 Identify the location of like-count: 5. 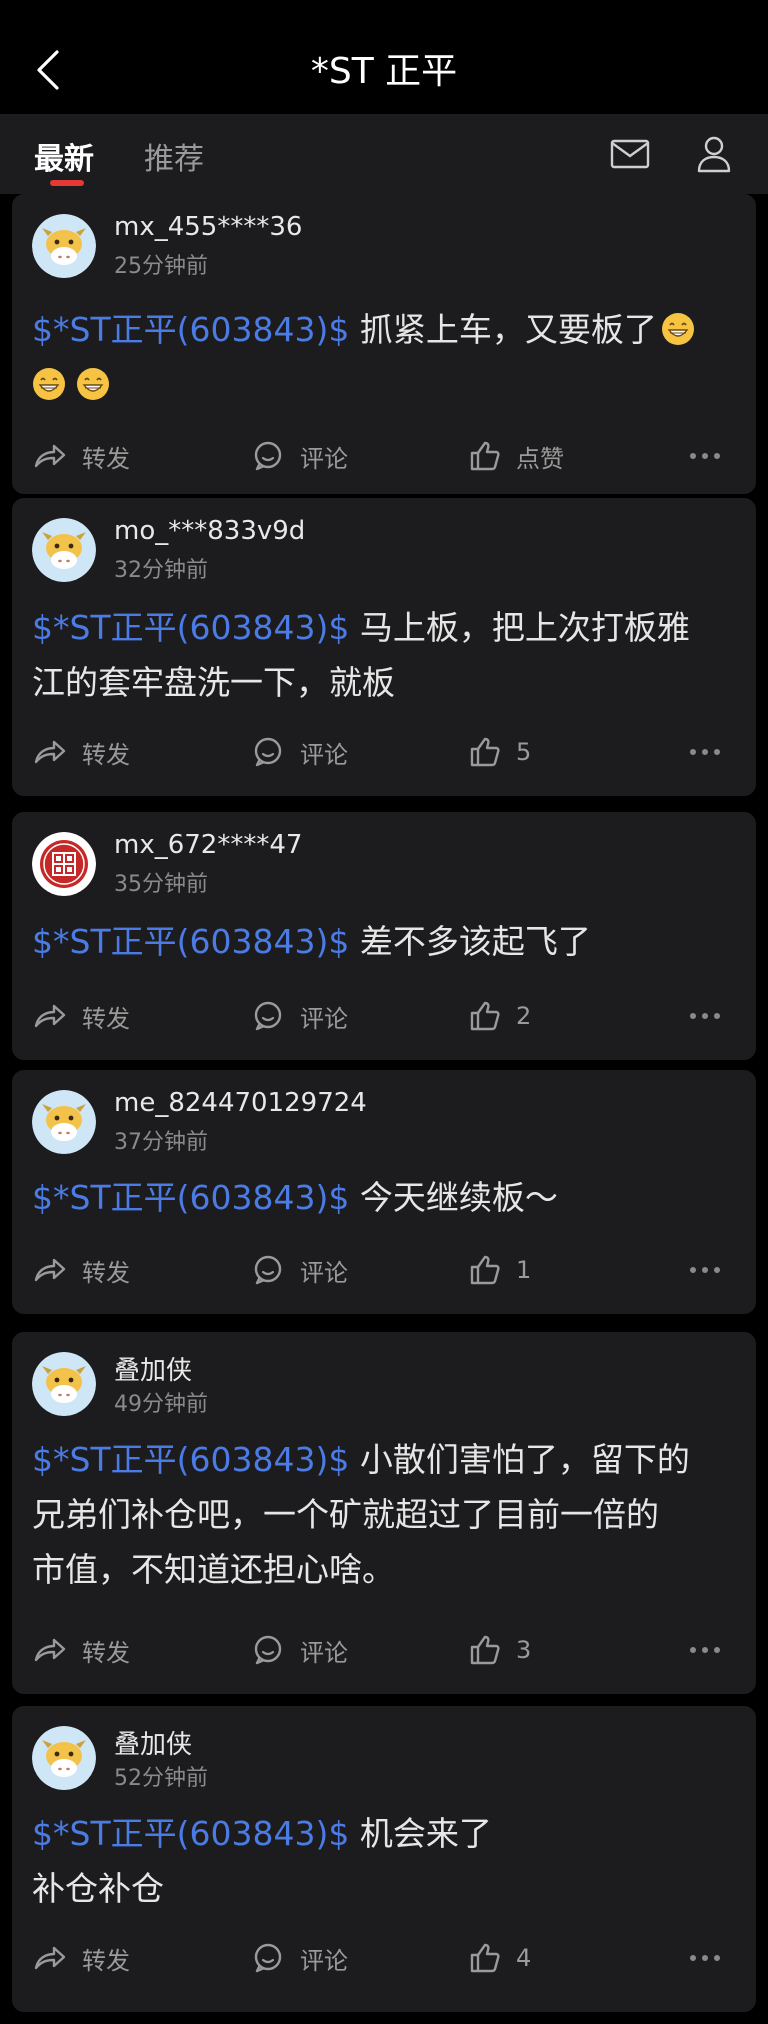
(524, 752).